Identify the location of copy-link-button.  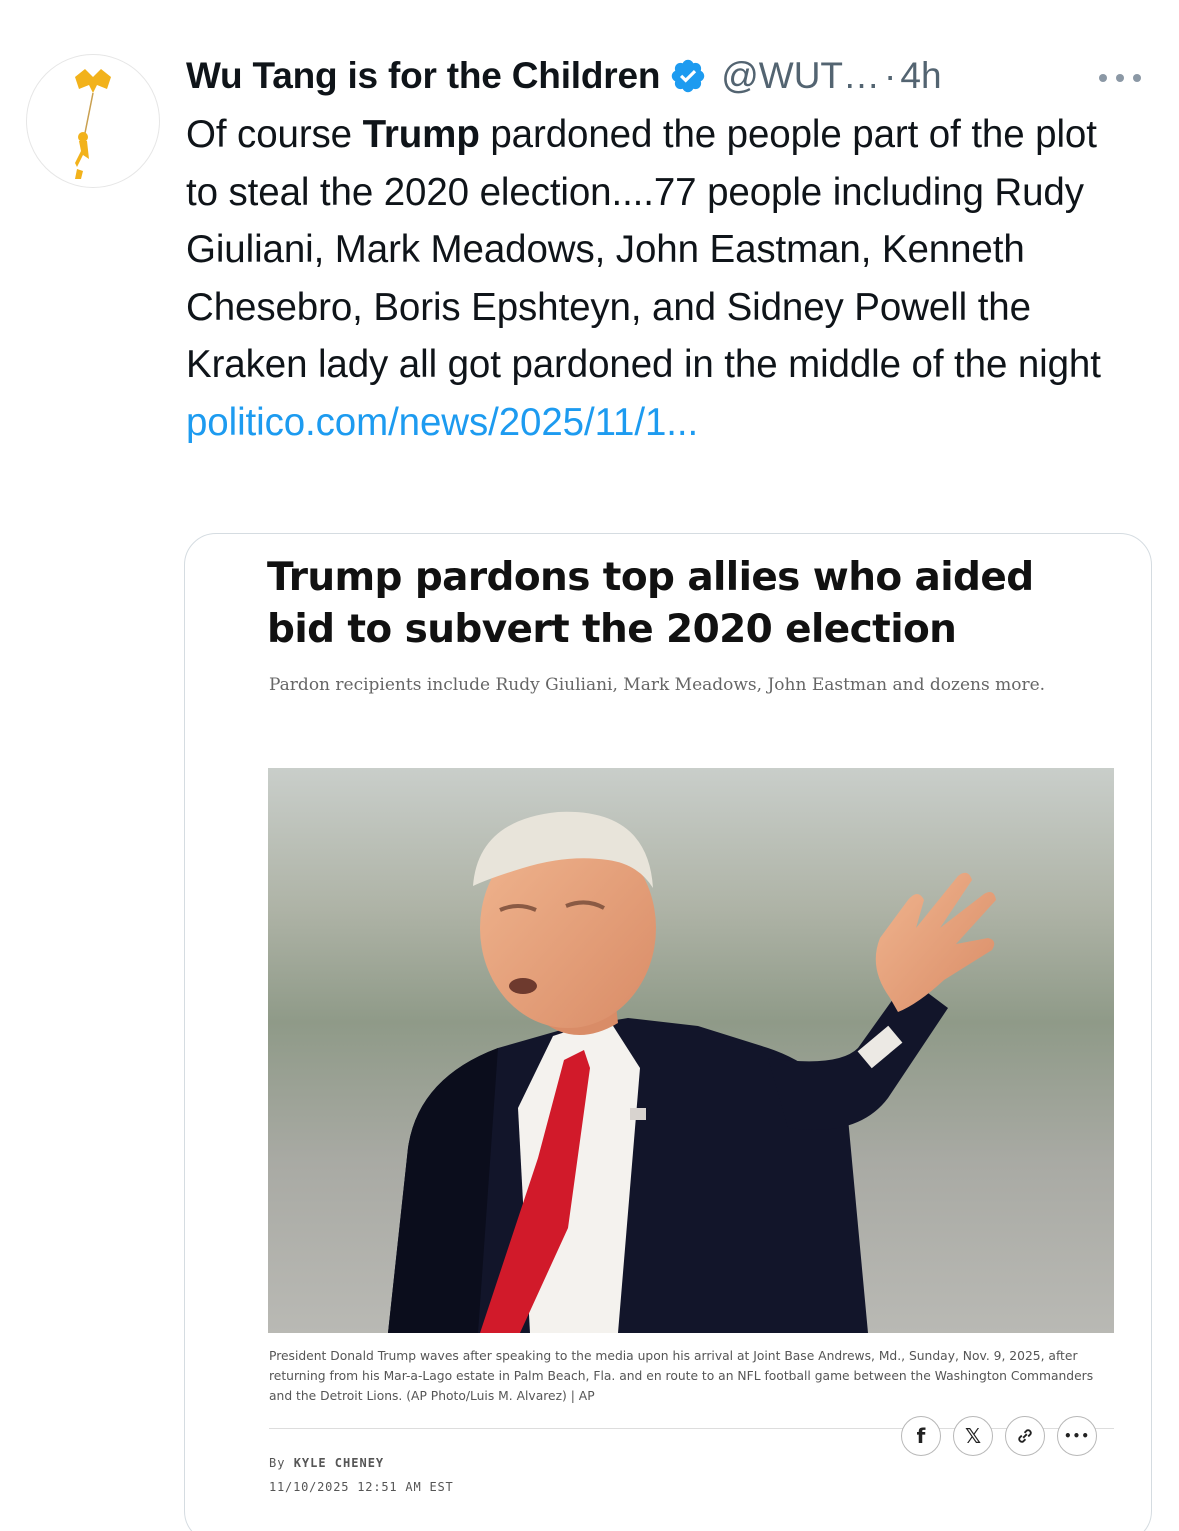
(1025, 1436).